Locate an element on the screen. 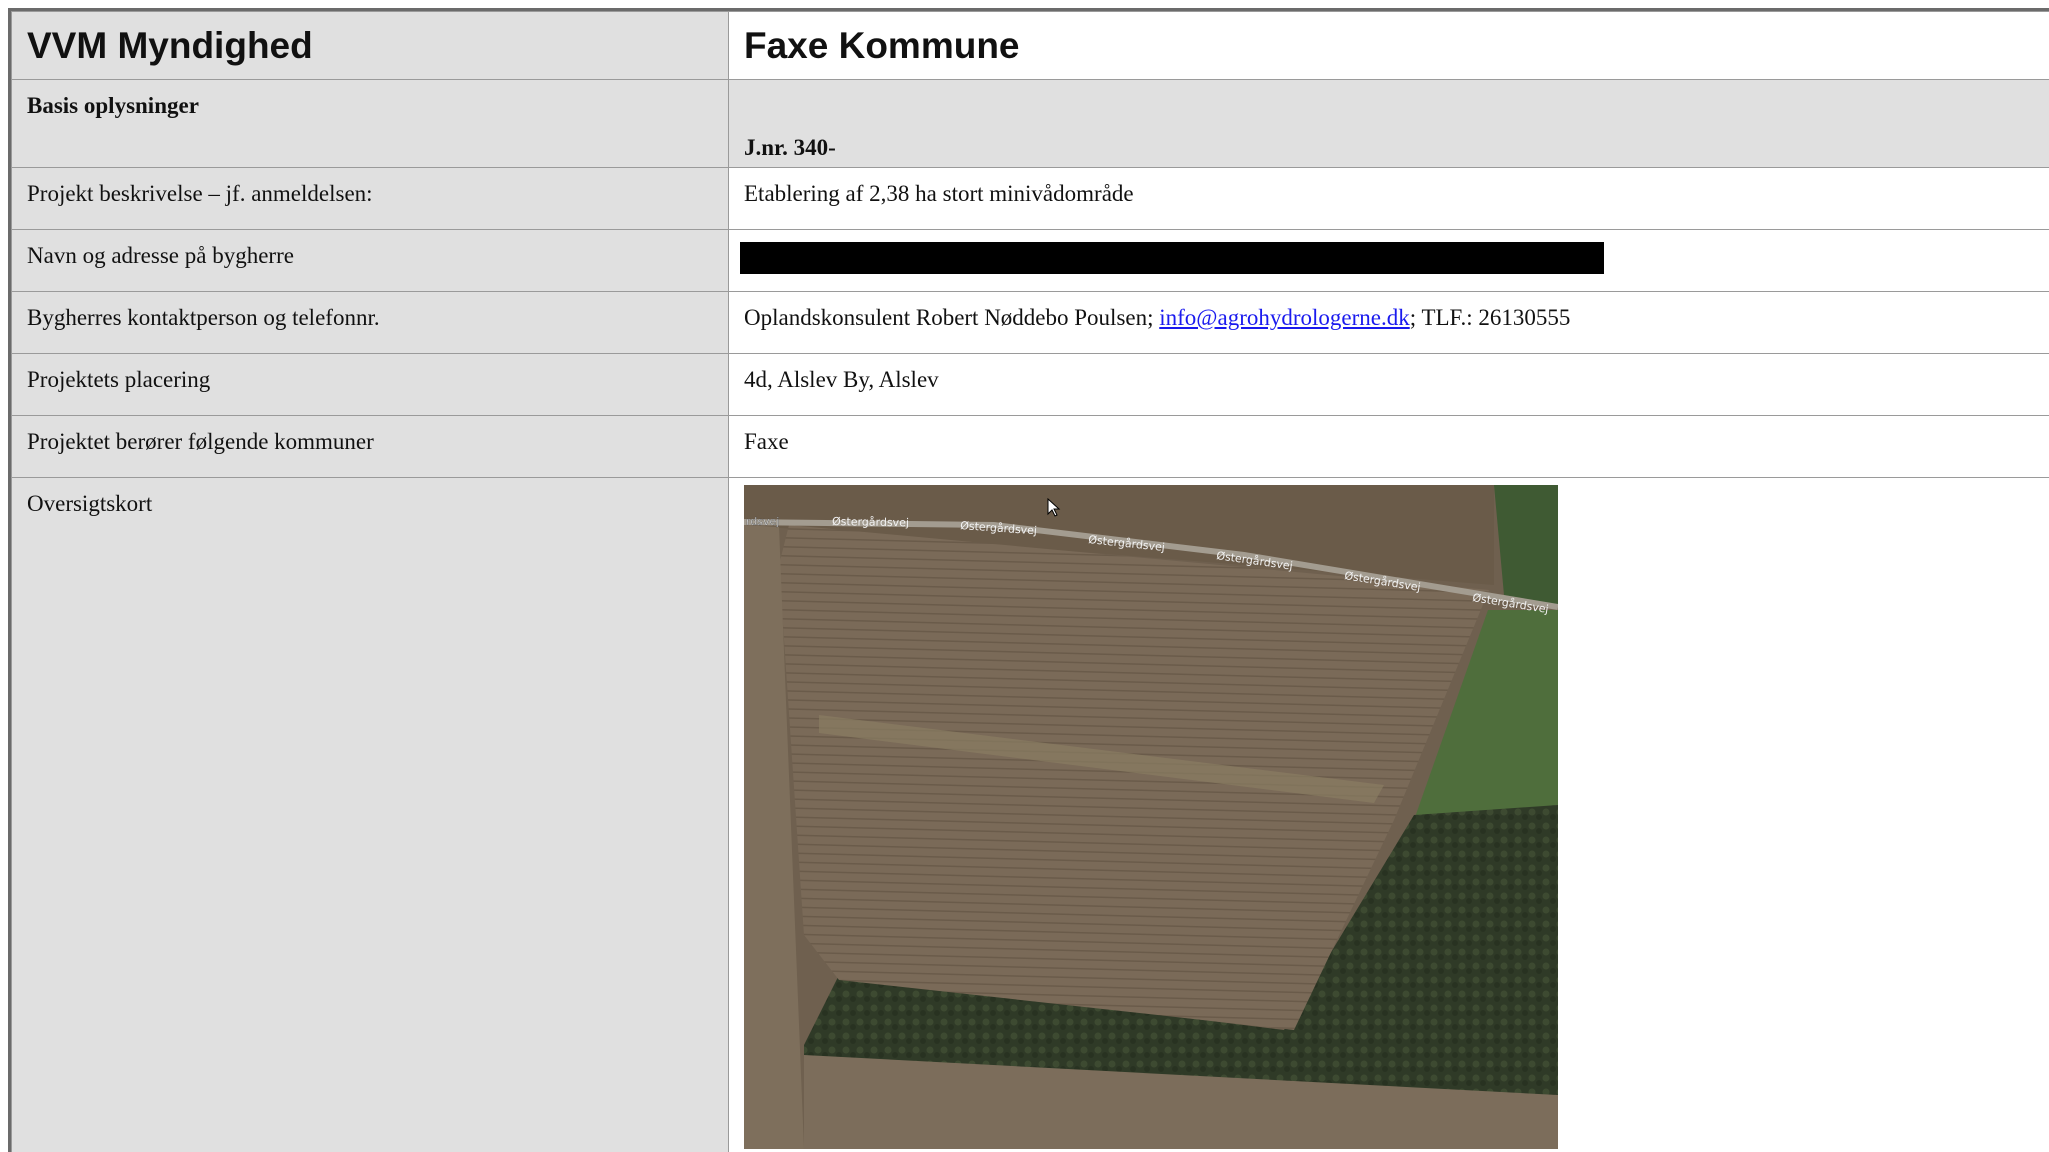  grass-area-north is located at coordinates (1526, 545).